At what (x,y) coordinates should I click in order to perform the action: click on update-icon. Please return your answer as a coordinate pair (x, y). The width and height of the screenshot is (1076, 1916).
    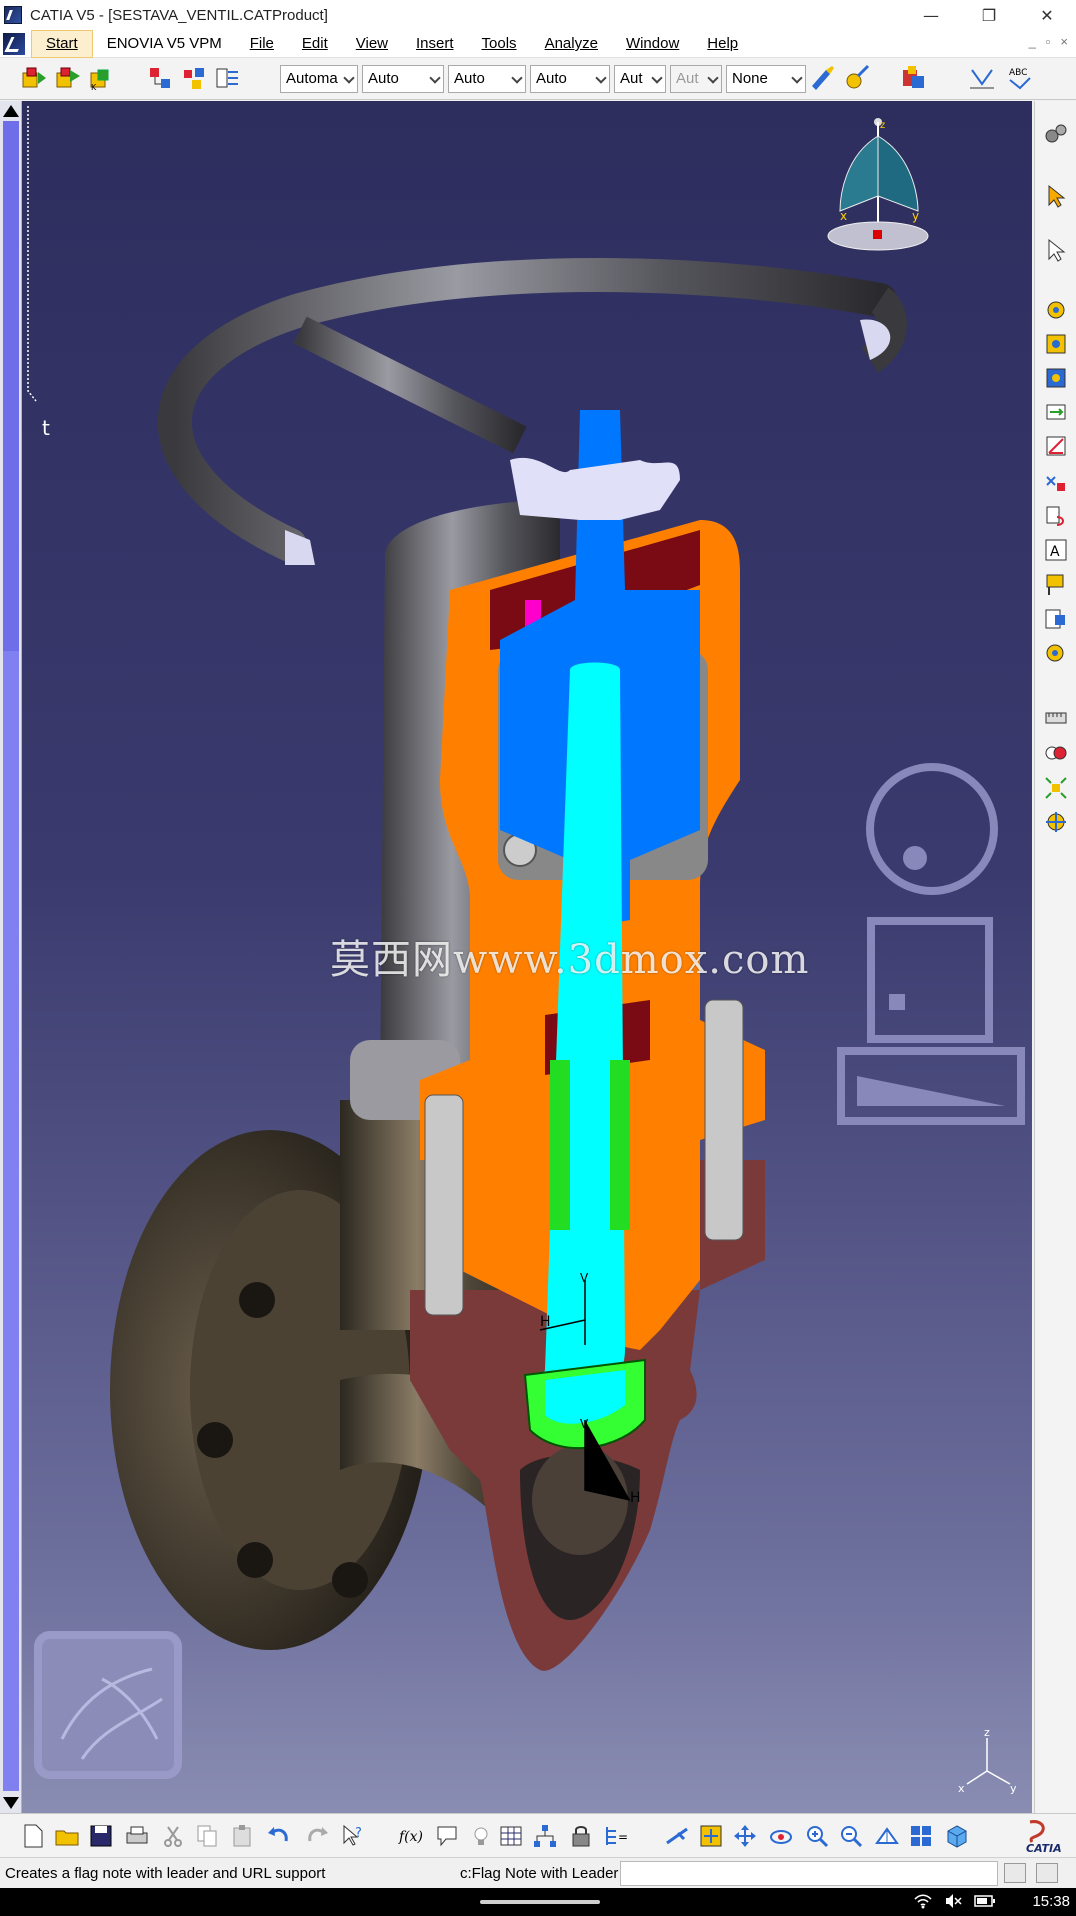
    Looking at the image, I should click on (1056, 652).